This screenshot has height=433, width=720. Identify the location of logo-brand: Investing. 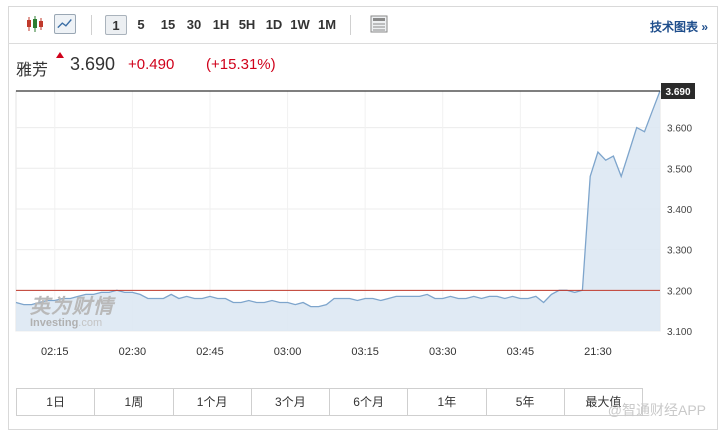
(54, 323).